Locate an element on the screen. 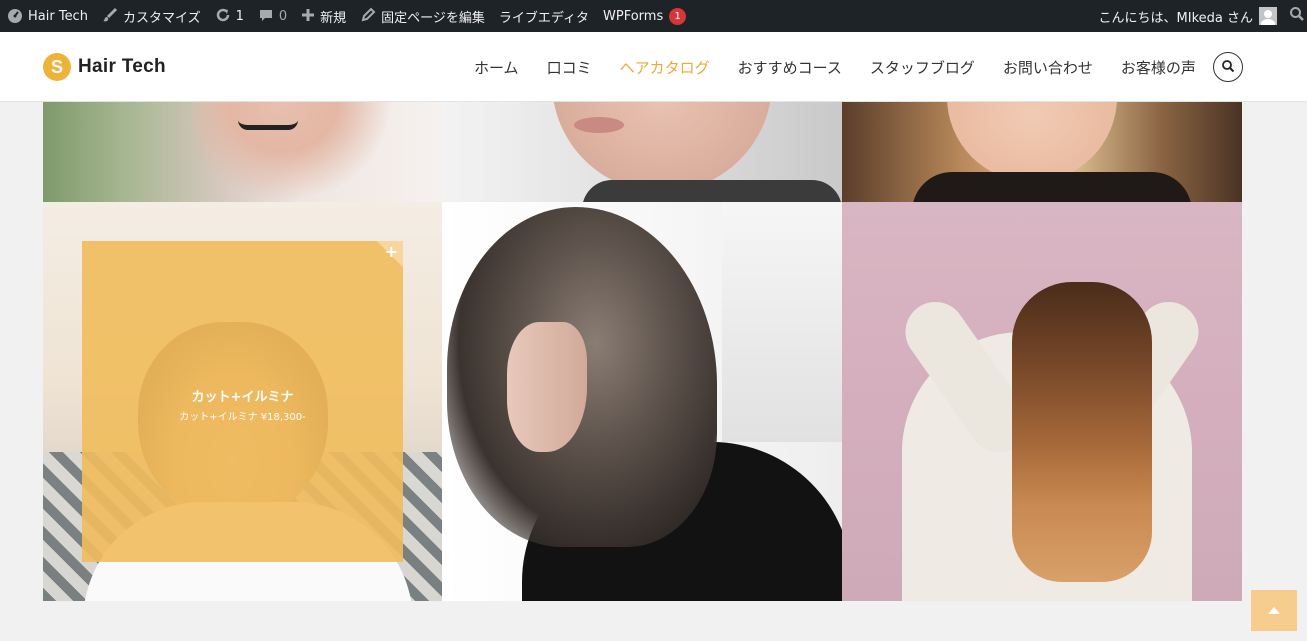  gallery-item-subtitle: カット+イルミナ ¥18,300- is located at coordinates (242, 417).